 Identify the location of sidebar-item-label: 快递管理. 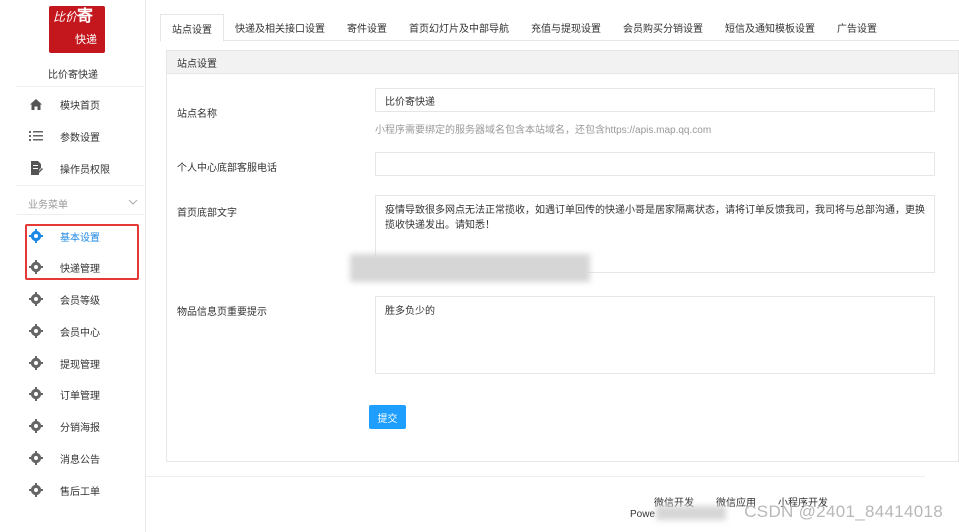
(80, 269).